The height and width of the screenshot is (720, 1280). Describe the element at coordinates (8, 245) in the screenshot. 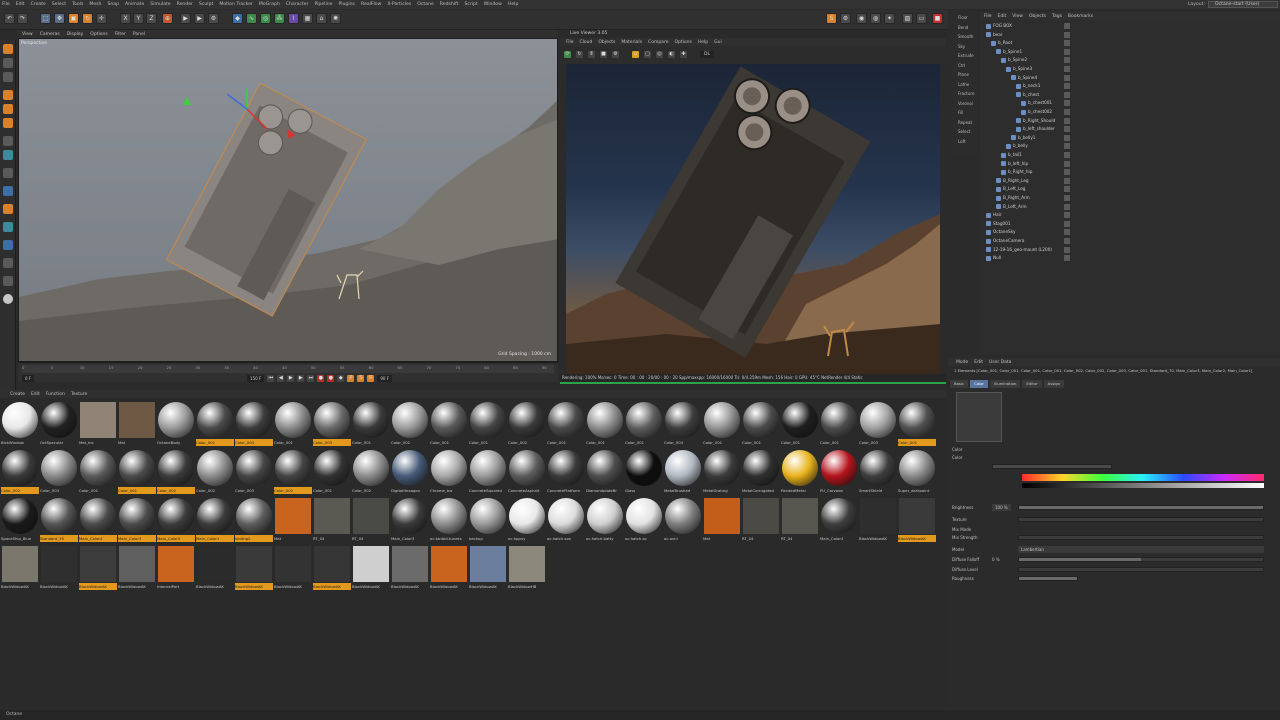

I see `solo-icon` at that location.